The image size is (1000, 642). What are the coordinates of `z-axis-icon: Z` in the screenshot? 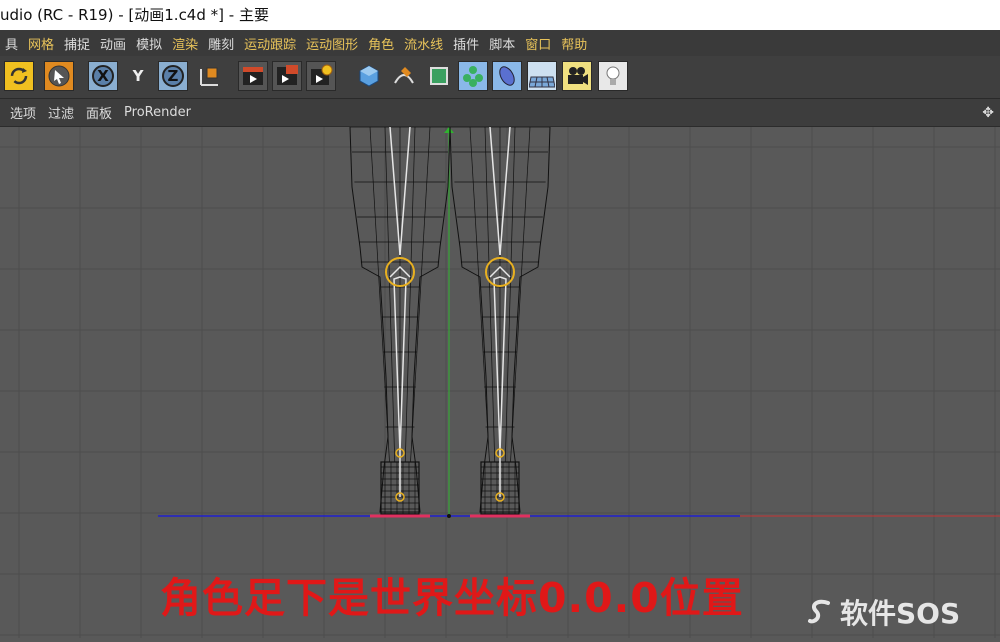 It's located at (173, 76).